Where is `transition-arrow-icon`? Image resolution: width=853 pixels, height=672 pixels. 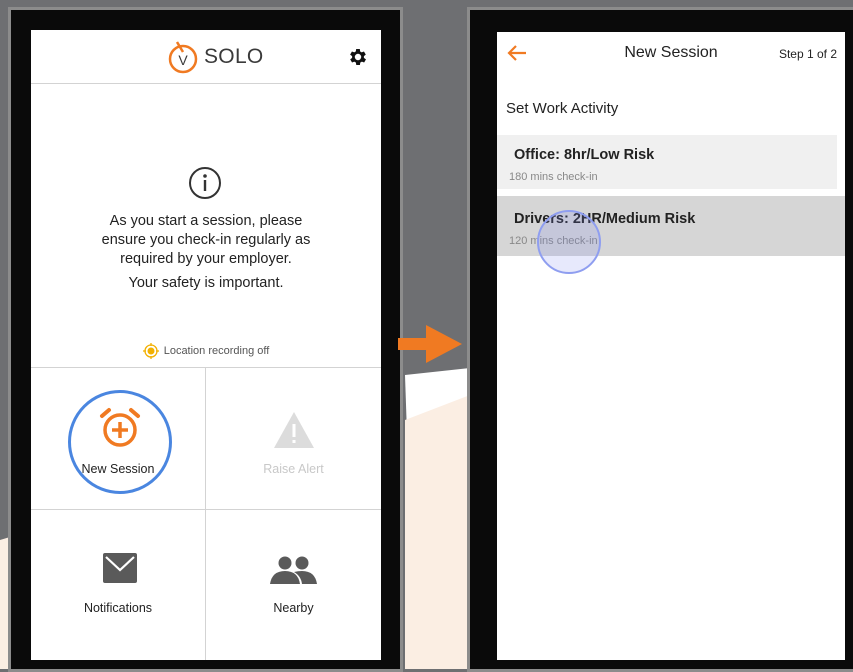 transition-arrow-icon is located at coordinates (430, 344).